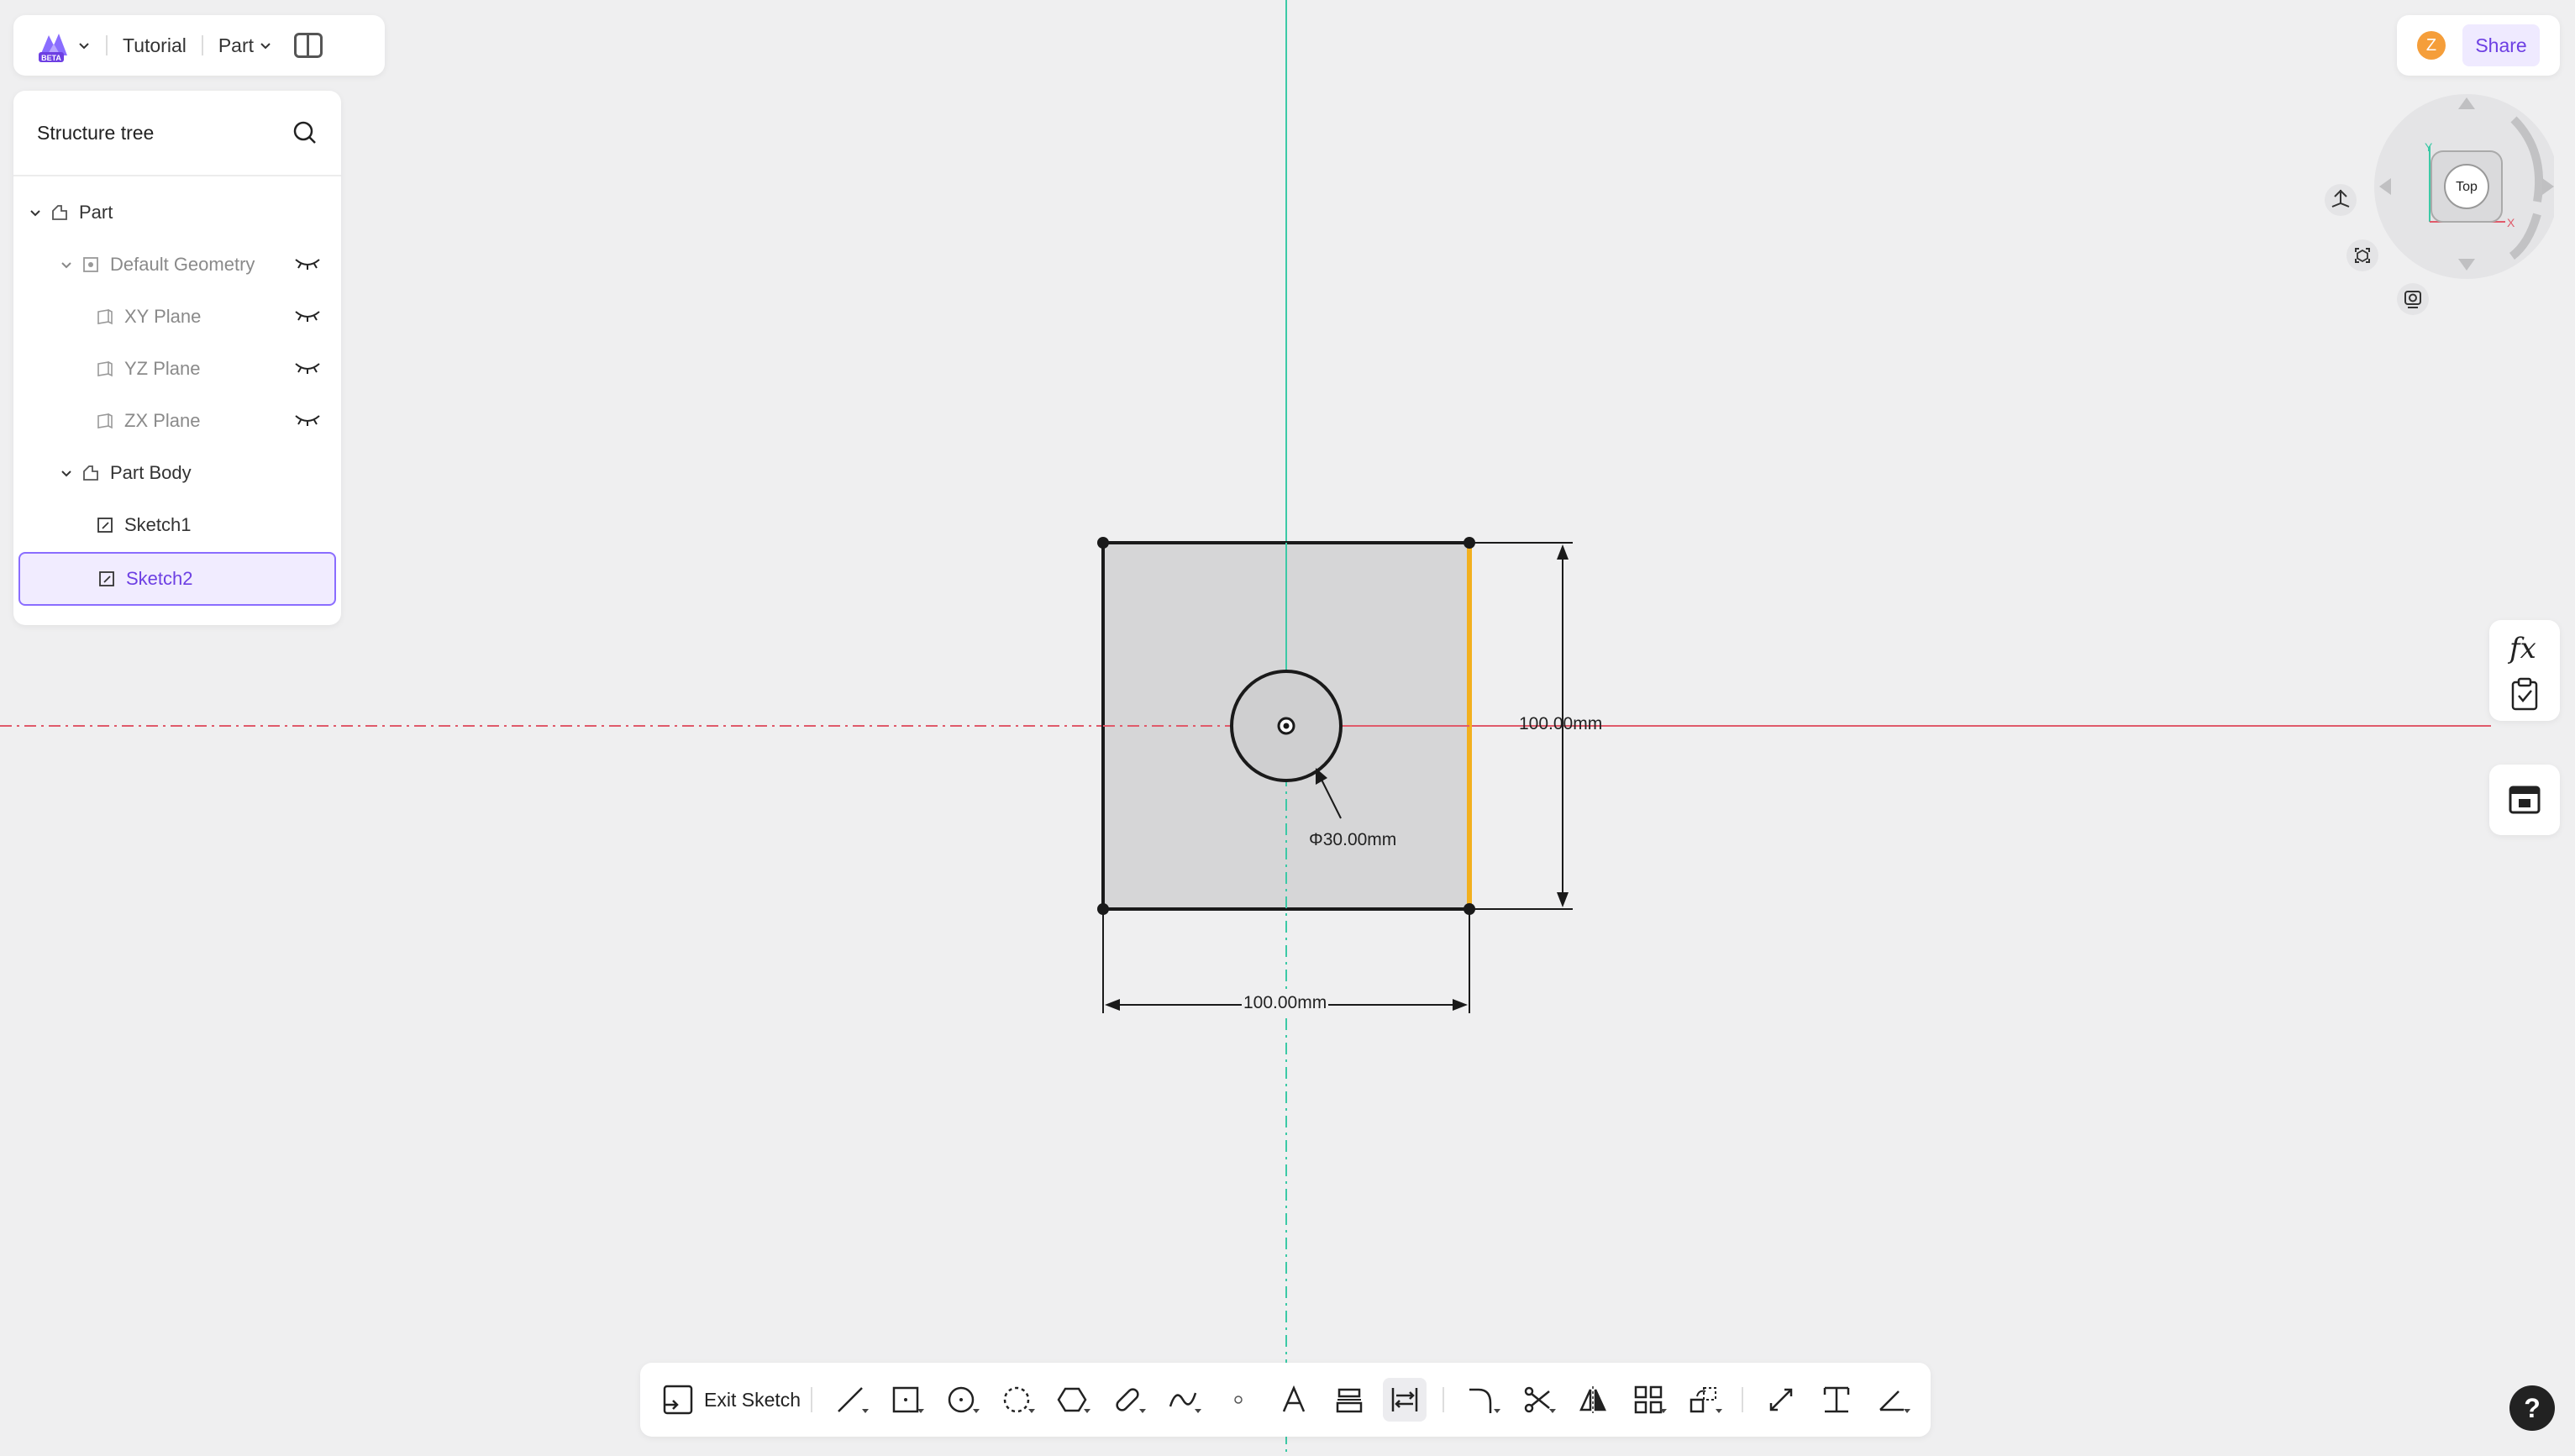 This screenshot has height=1456, width=2575. I want to click on clipboard-check-icon, so click(2524, 694).